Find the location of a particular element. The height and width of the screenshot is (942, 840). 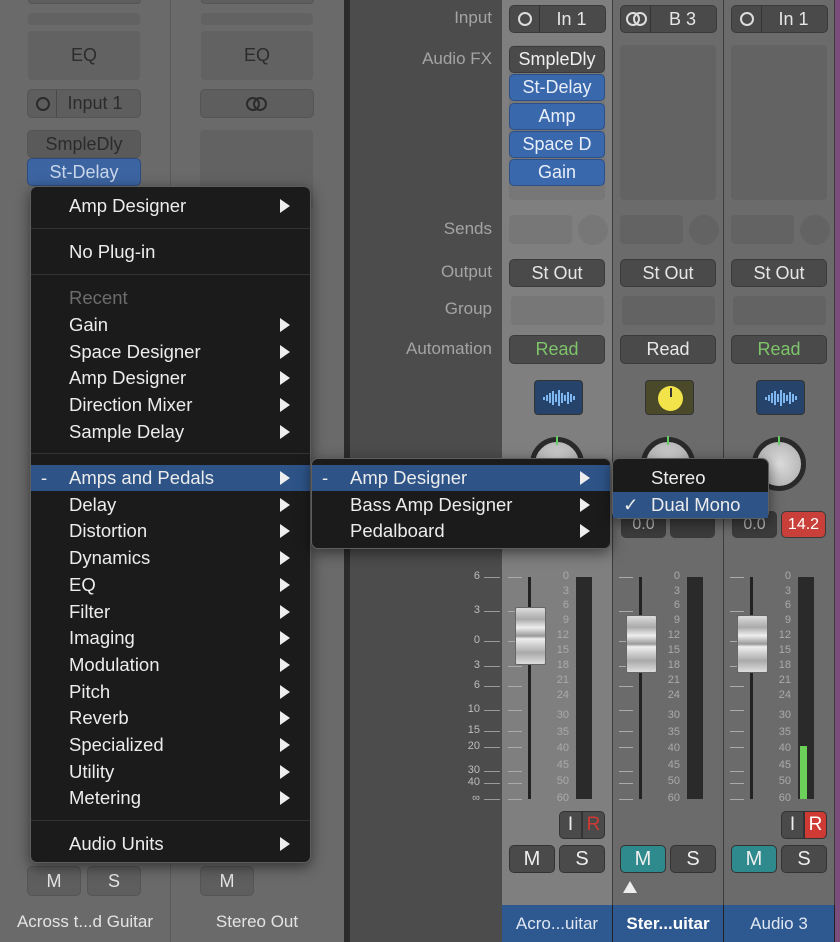

menu-item-category: EQ is located at coordinates (170, 585).